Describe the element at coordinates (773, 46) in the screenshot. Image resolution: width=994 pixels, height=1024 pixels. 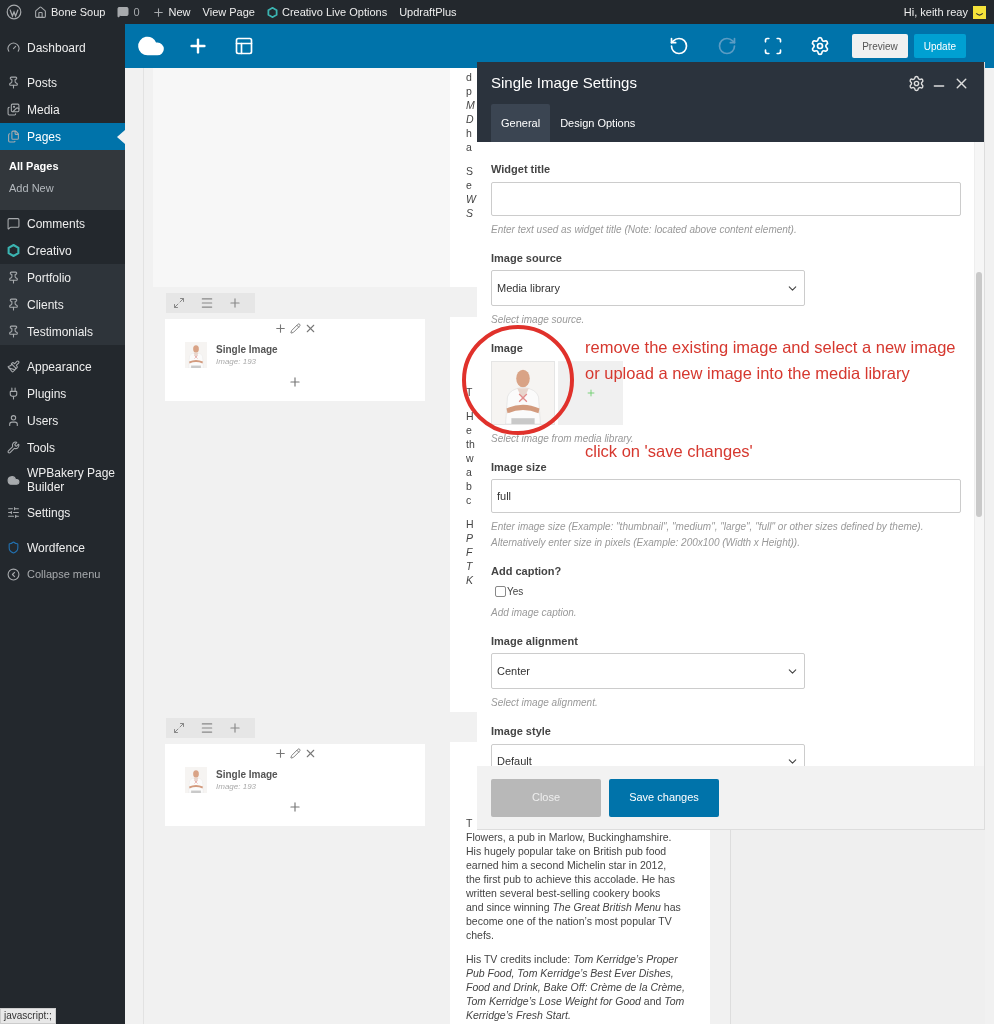
I see `fullscreen-icon` at that location.